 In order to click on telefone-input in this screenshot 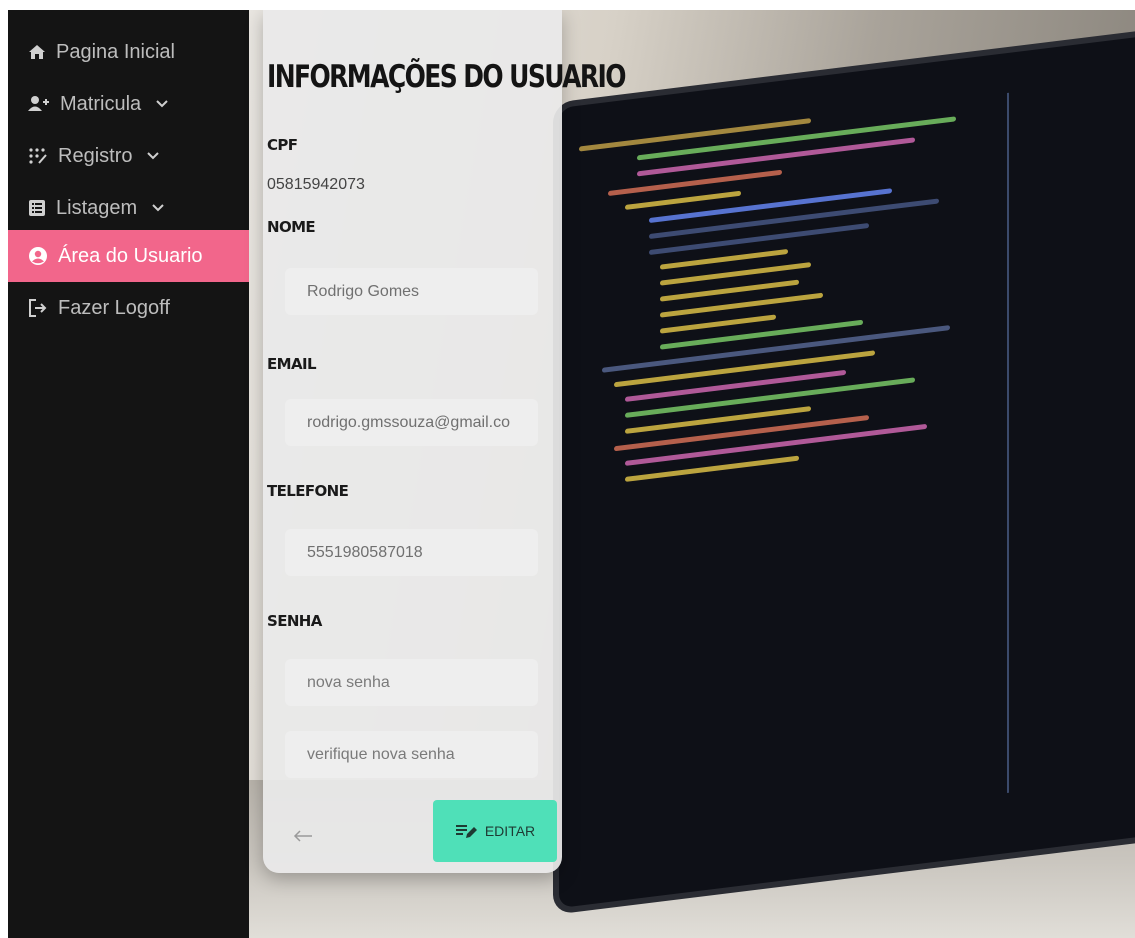, I will do `click(411, 552)`.